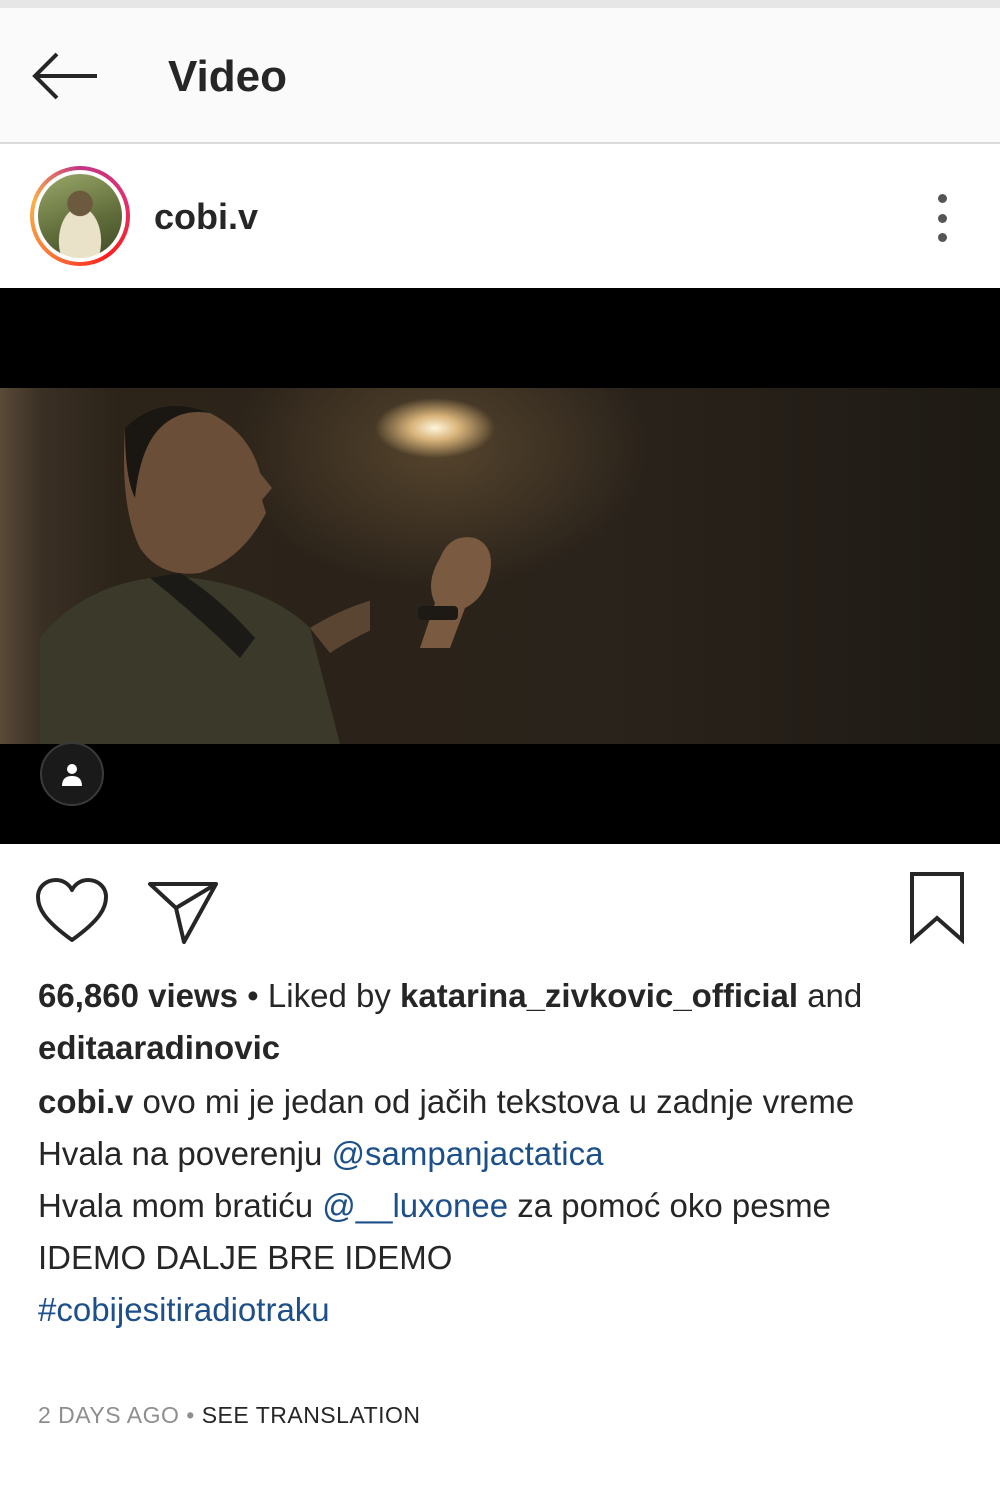  I want to click on page-title: Video, so click(228, 76).